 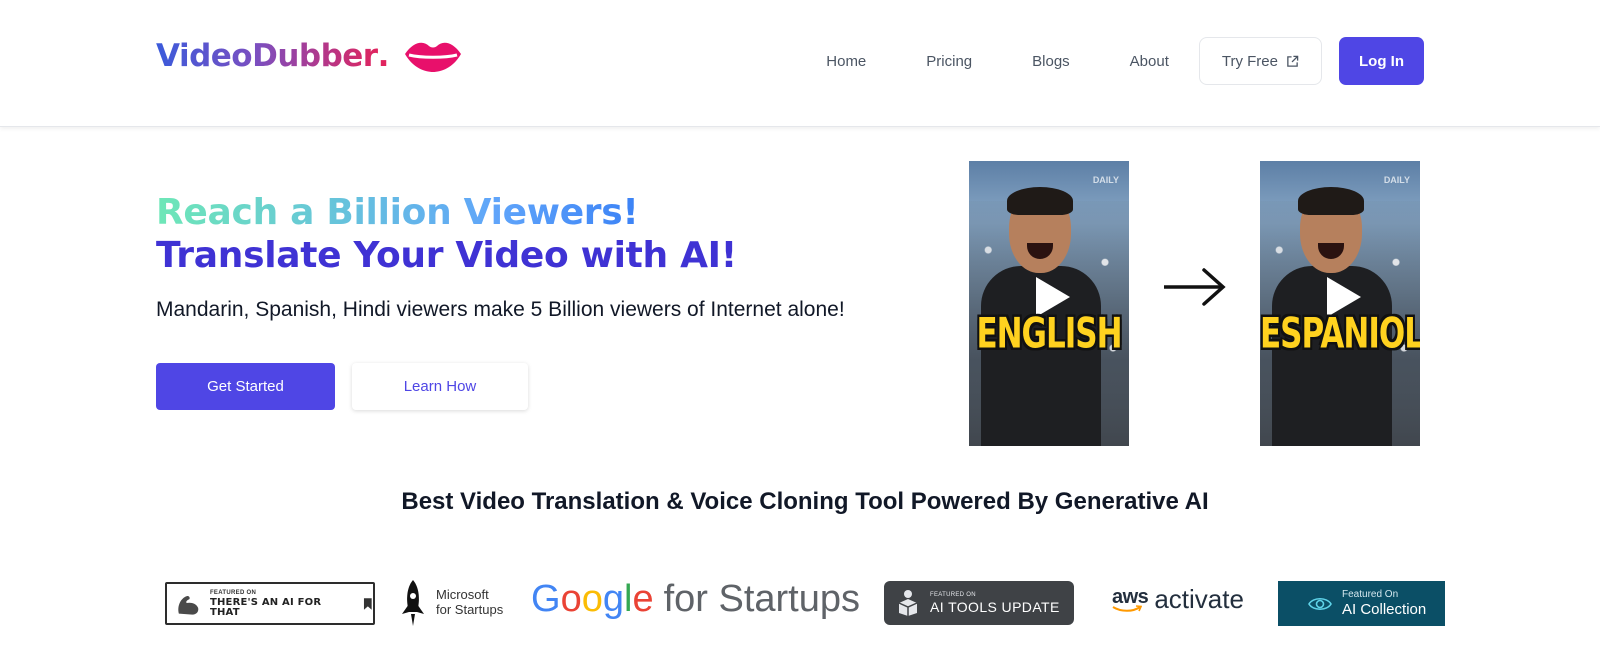 I want to click on aws-activate-text: activate, so click(x=1199, y=599).